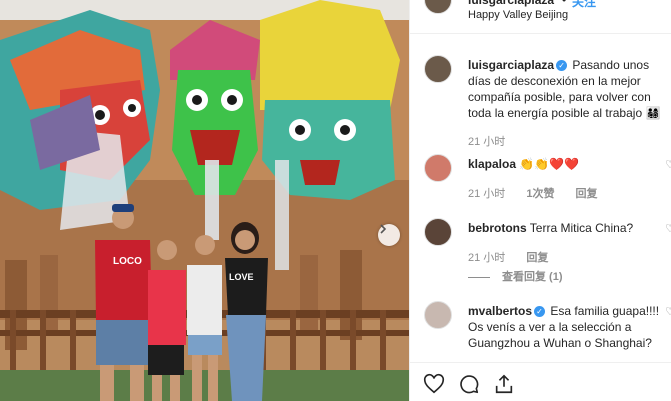  Describe the element at coordinates (479, 277) in the screenshot. I see `replies-divider` at that location.